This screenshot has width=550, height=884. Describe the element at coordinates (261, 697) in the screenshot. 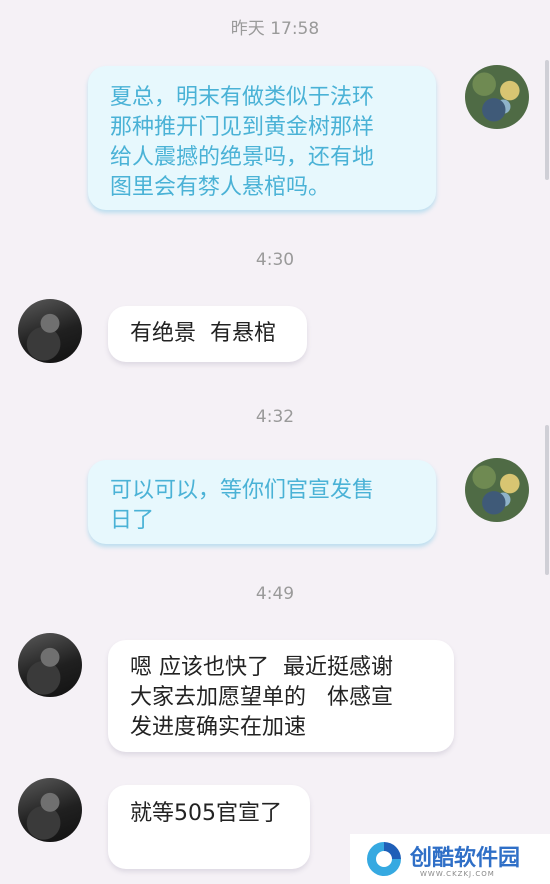

I see `message-text: 嗯 应该也快了 最近挺感谢 大家去加愿望单的 体感宣 发进度确实在加速` at that location.